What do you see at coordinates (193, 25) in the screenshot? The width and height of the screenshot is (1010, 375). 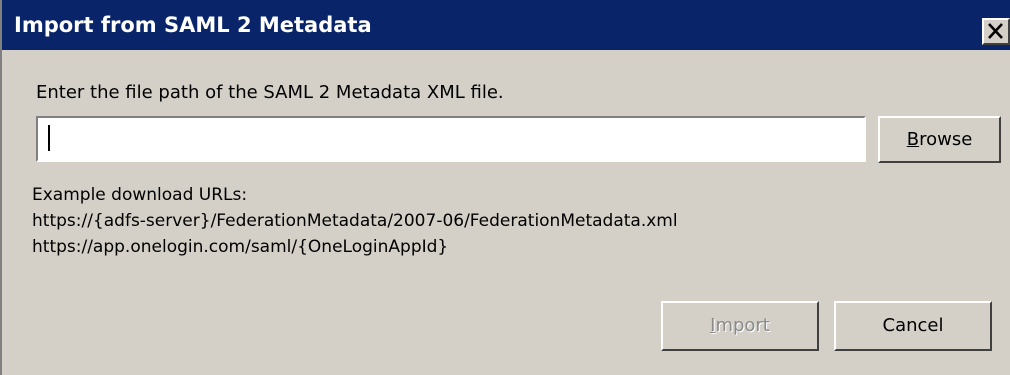 I see `dialog-title: Import from SAML 2 Metadata` at bounding box center [193, 25].